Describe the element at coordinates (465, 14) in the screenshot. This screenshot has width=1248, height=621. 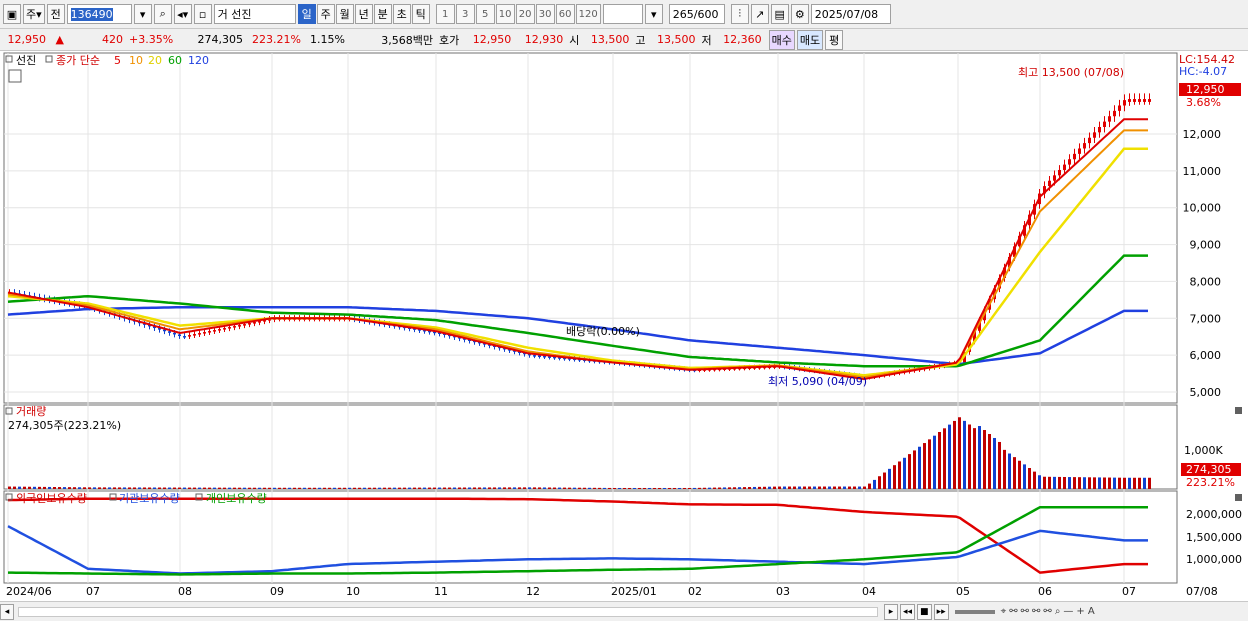
I see `interval-button: 3` at that location.